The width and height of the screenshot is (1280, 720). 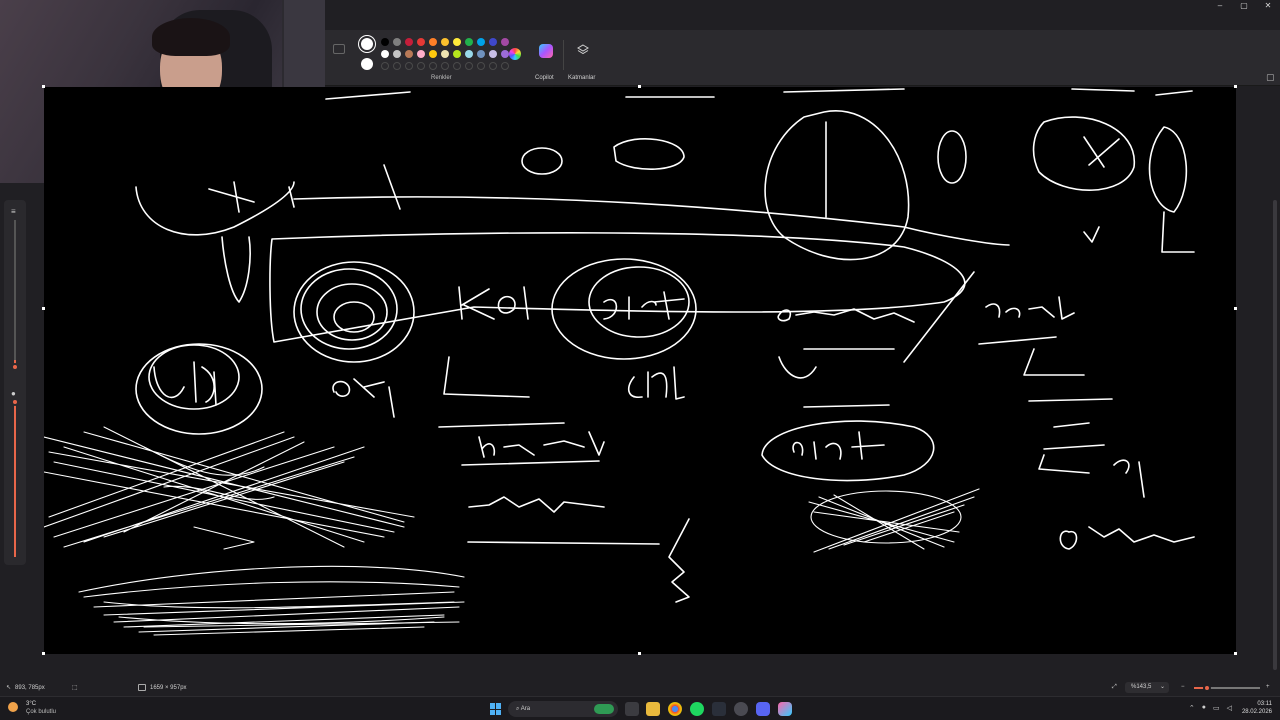 What do you see at coordinates (741, 709) in the screenshot?
I see `settings-icon` at bounding box center [741, 709].